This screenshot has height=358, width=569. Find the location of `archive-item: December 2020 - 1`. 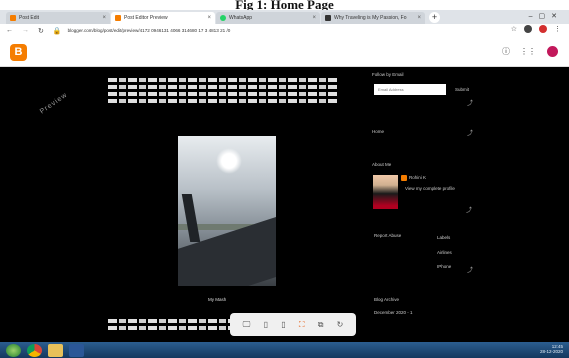

archive-item: December 2020 - 1 is located at coordinates (393, 312).